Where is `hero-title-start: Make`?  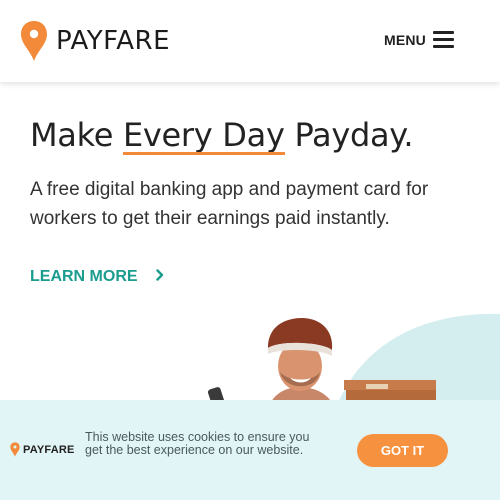 hero-title-start: Make is located at coordinates (76, 135).